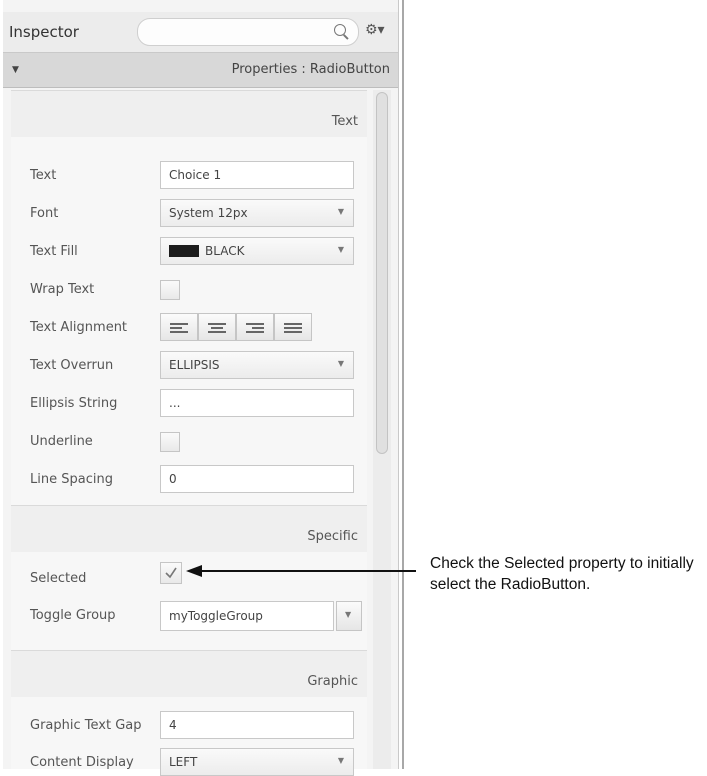 The height and width of the screenshot is (776, 707). Describe the element at coordinates (208, 213) in the screenshot. I see `font-combo-value: System 12px` at that location.